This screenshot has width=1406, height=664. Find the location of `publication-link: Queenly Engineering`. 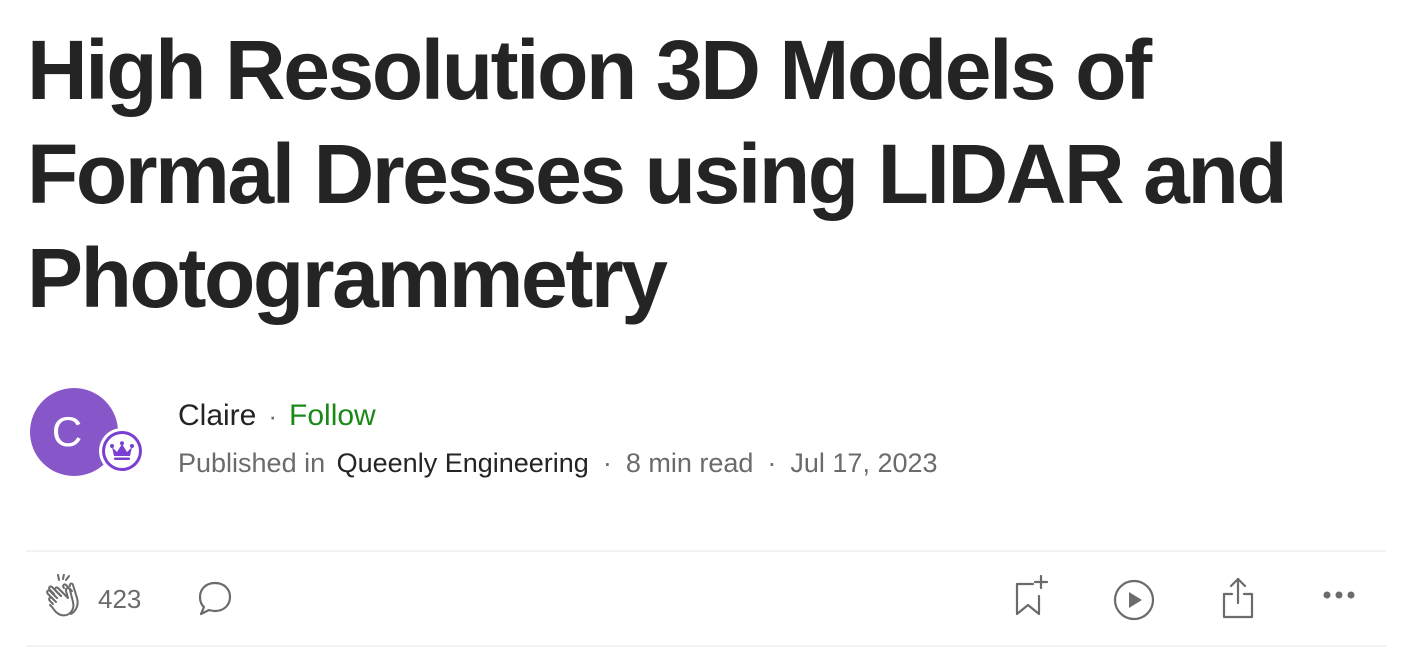

publication-link: Queenly Engineering is located at coordinates (463, 463).